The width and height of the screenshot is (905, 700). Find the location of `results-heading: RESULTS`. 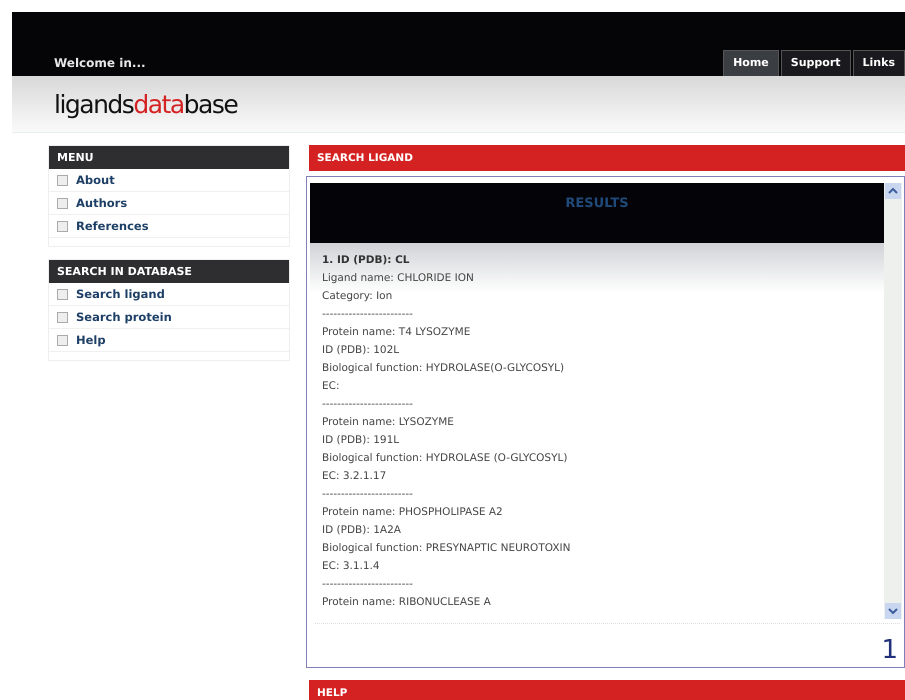

results-heading: RESULTS is located at coordinates (597, 213).